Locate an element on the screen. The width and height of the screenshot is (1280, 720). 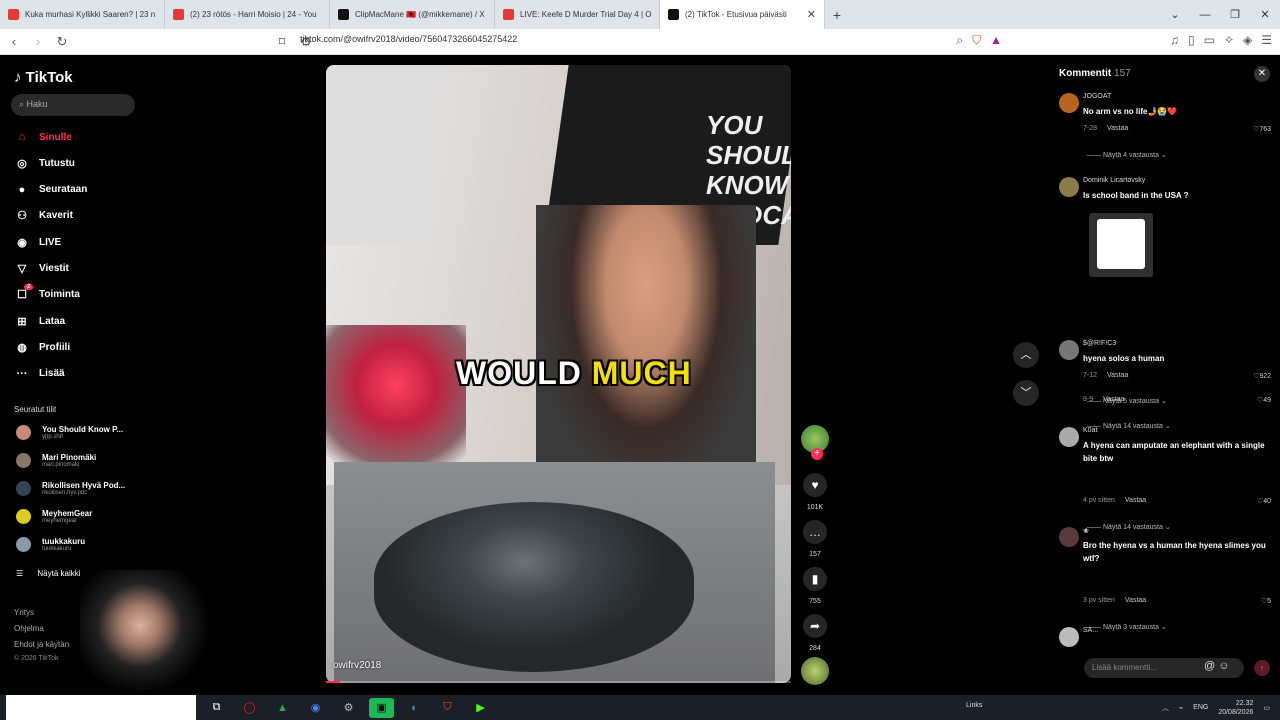
comment-username: JOGOAT is located at coordinates (1097, 96).